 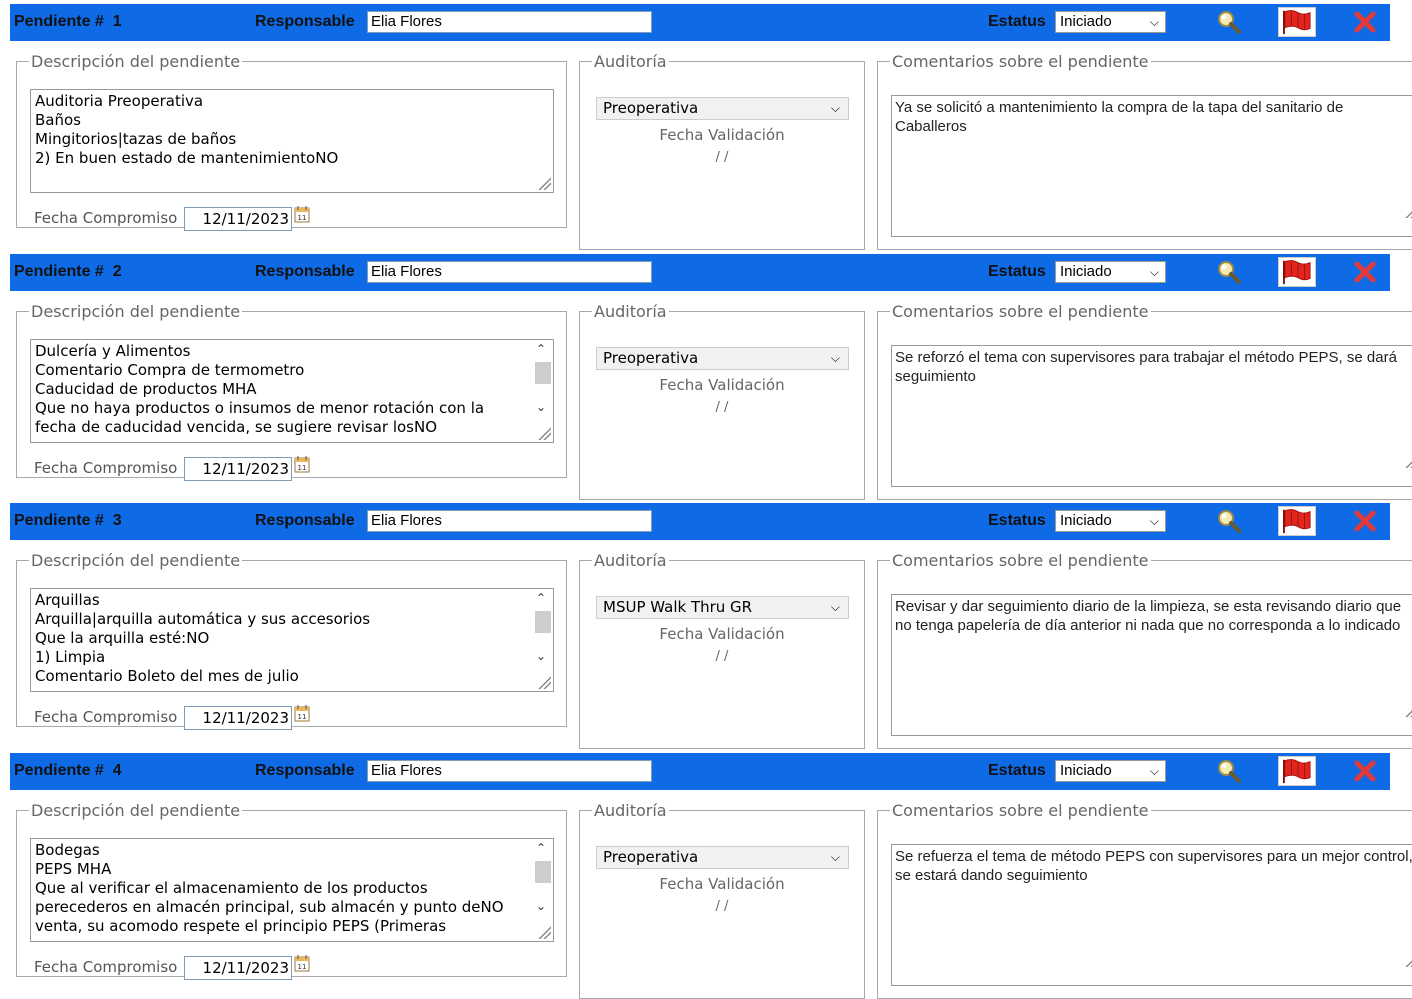 I want to click on descripcion-line: Arquillas, so click(x=67, y=600).